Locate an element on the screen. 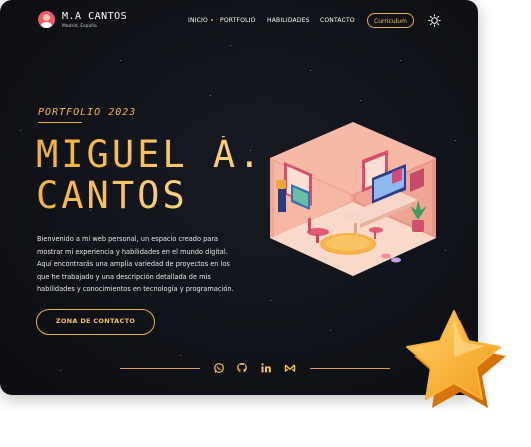 Image resolution: width=531 pixels, height=447 pixels. whatsapp-icon is located at coordinates (219, 368).